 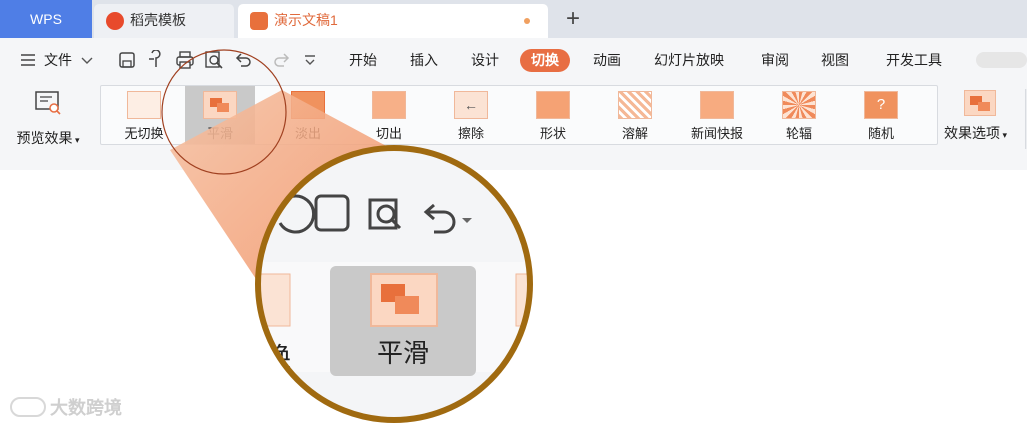 I want to click on watermark: 大数跨境, so click(x=66, y=407).